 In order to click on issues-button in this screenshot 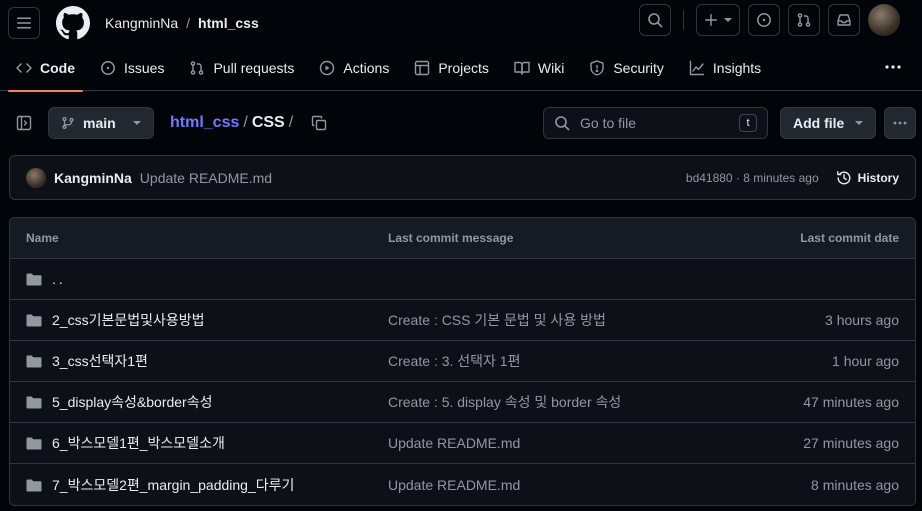, I will do `click(764, 20)`.